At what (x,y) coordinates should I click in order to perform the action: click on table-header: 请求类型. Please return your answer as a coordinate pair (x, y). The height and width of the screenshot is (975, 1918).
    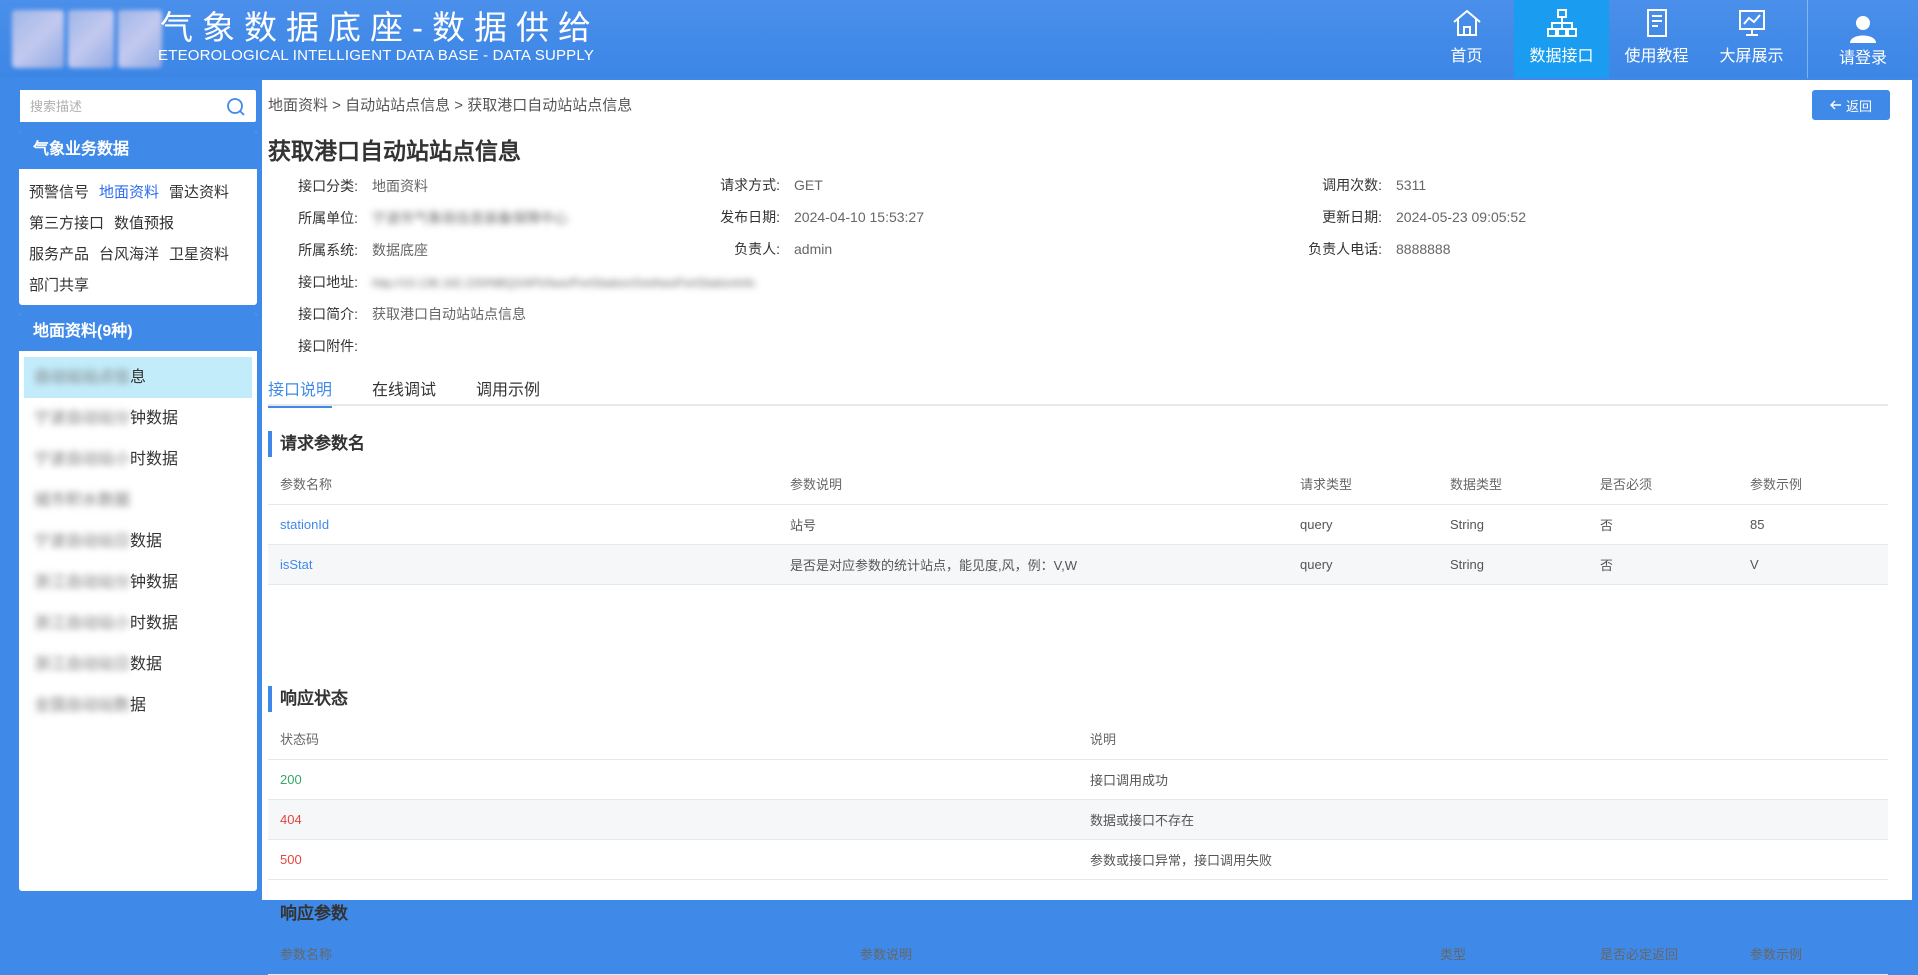
    Looking at the image, I should click on (1363, 484).